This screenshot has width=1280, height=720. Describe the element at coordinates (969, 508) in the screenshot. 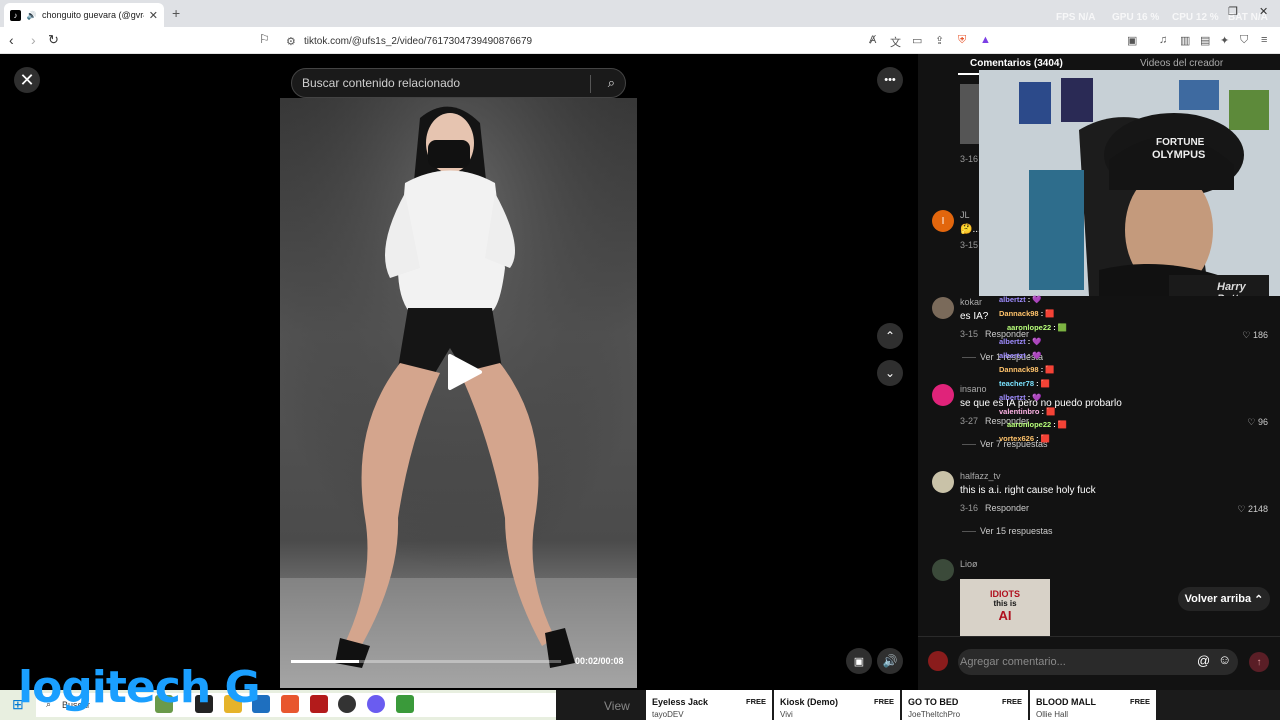

I see `comment-date: 3-16` at that location.